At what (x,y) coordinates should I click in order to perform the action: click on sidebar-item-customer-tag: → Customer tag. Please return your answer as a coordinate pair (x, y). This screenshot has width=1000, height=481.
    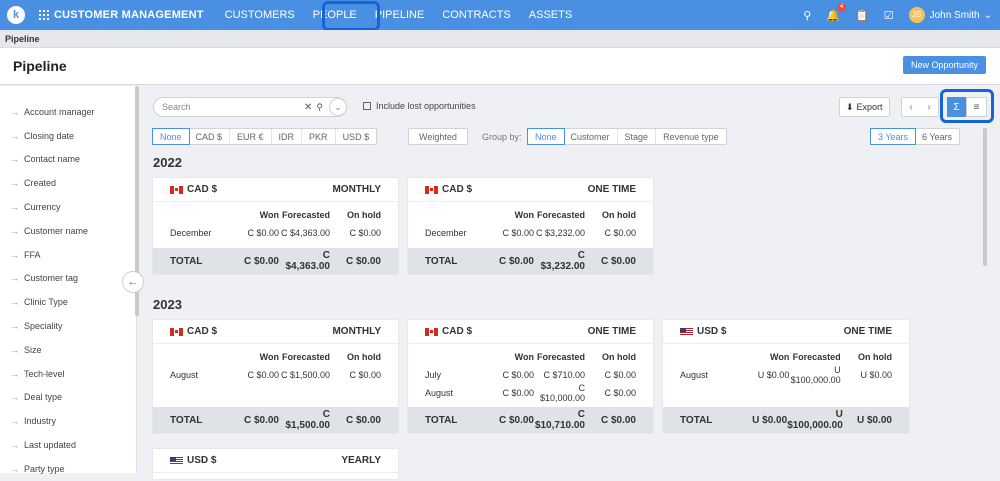
    Looking at the image, I should click on (68, 279).